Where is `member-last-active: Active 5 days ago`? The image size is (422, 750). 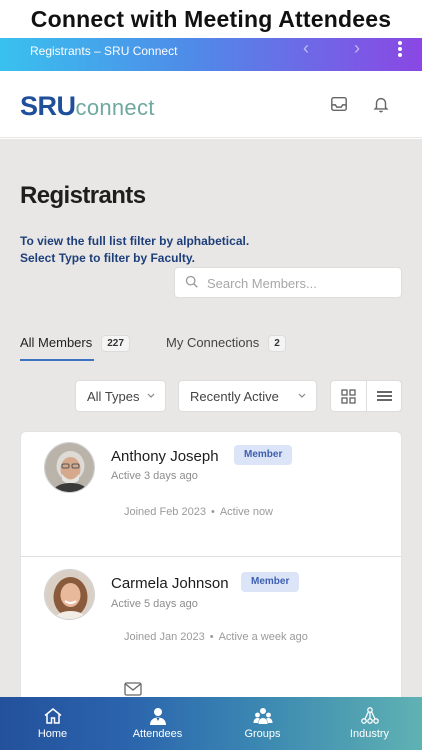
member-last-active: Active 5 days ago is located at coordinates (154, 604).